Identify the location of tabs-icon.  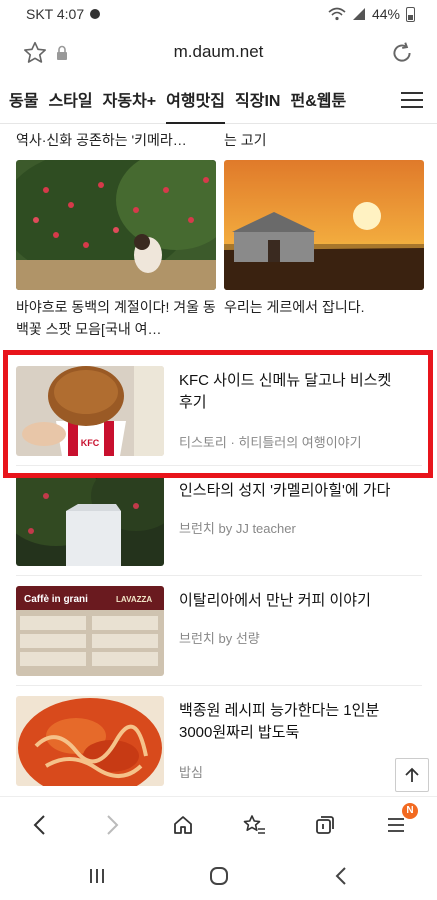
(325, 825).